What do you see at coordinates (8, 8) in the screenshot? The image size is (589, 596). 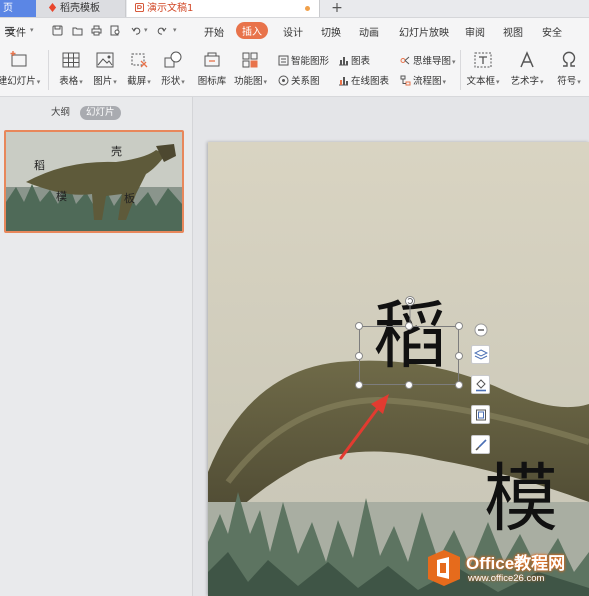 I see `tab-home-label: 页` at bounding box center [8, 8].